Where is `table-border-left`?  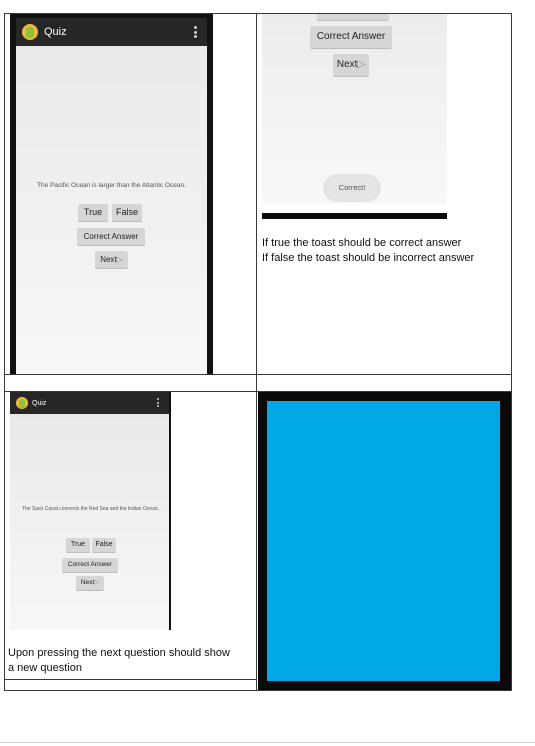
table-border-left is located at coordinates (4, 352).